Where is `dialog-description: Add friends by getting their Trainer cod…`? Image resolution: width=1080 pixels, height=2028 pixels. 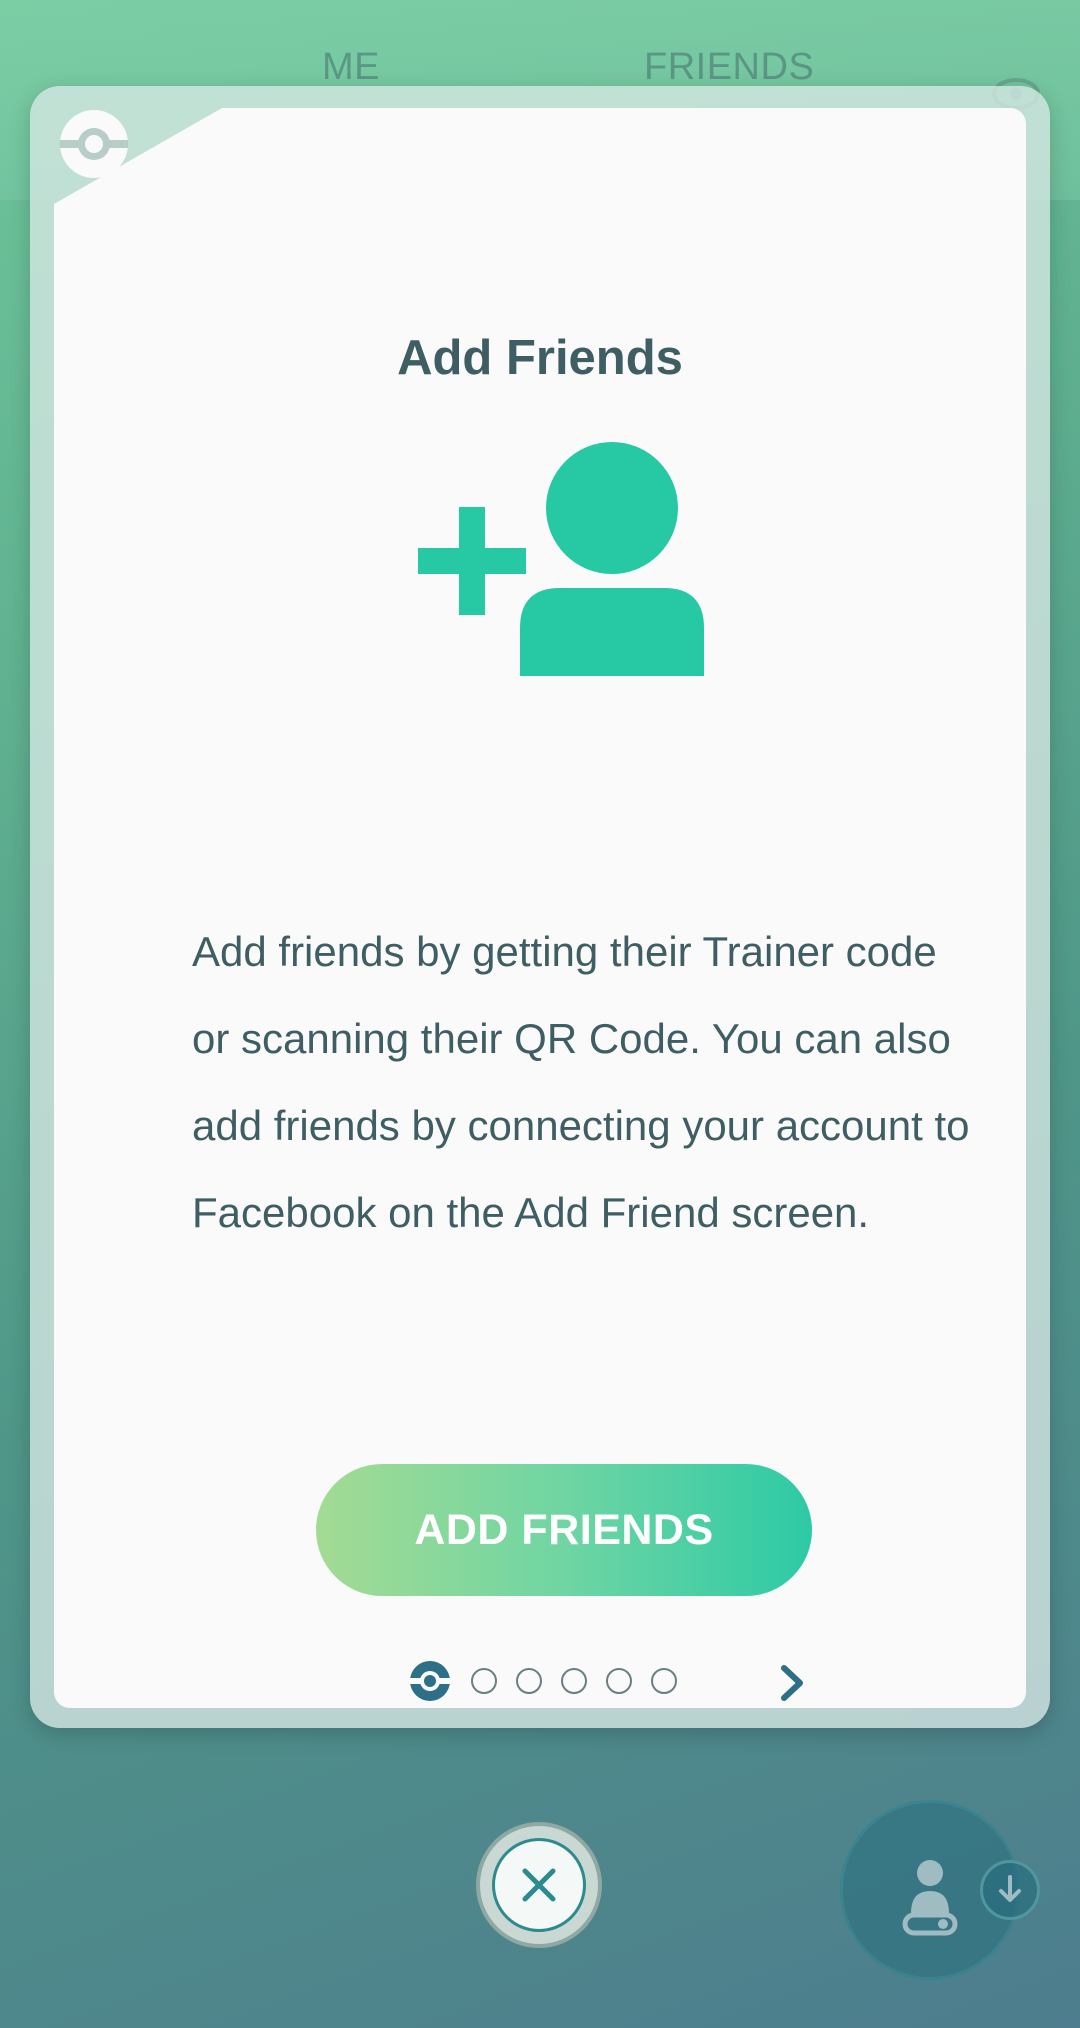
dialog-description: Add friends by getting their Trainer cod… is located at coordinates (581, 1082).